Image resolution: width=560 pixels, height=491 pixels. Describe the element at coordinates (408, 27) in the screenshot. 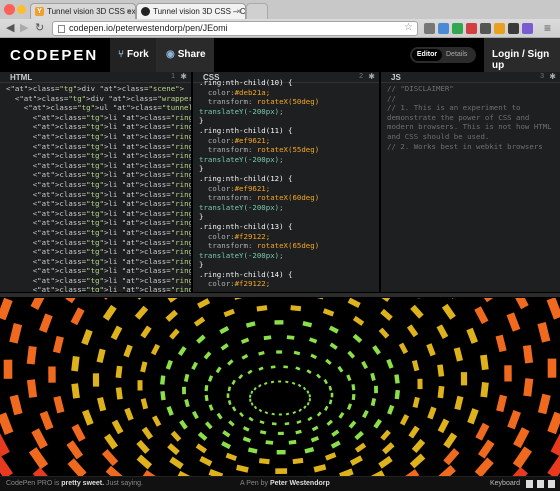

I see `bookmark-star-icon: ☆` at that location.